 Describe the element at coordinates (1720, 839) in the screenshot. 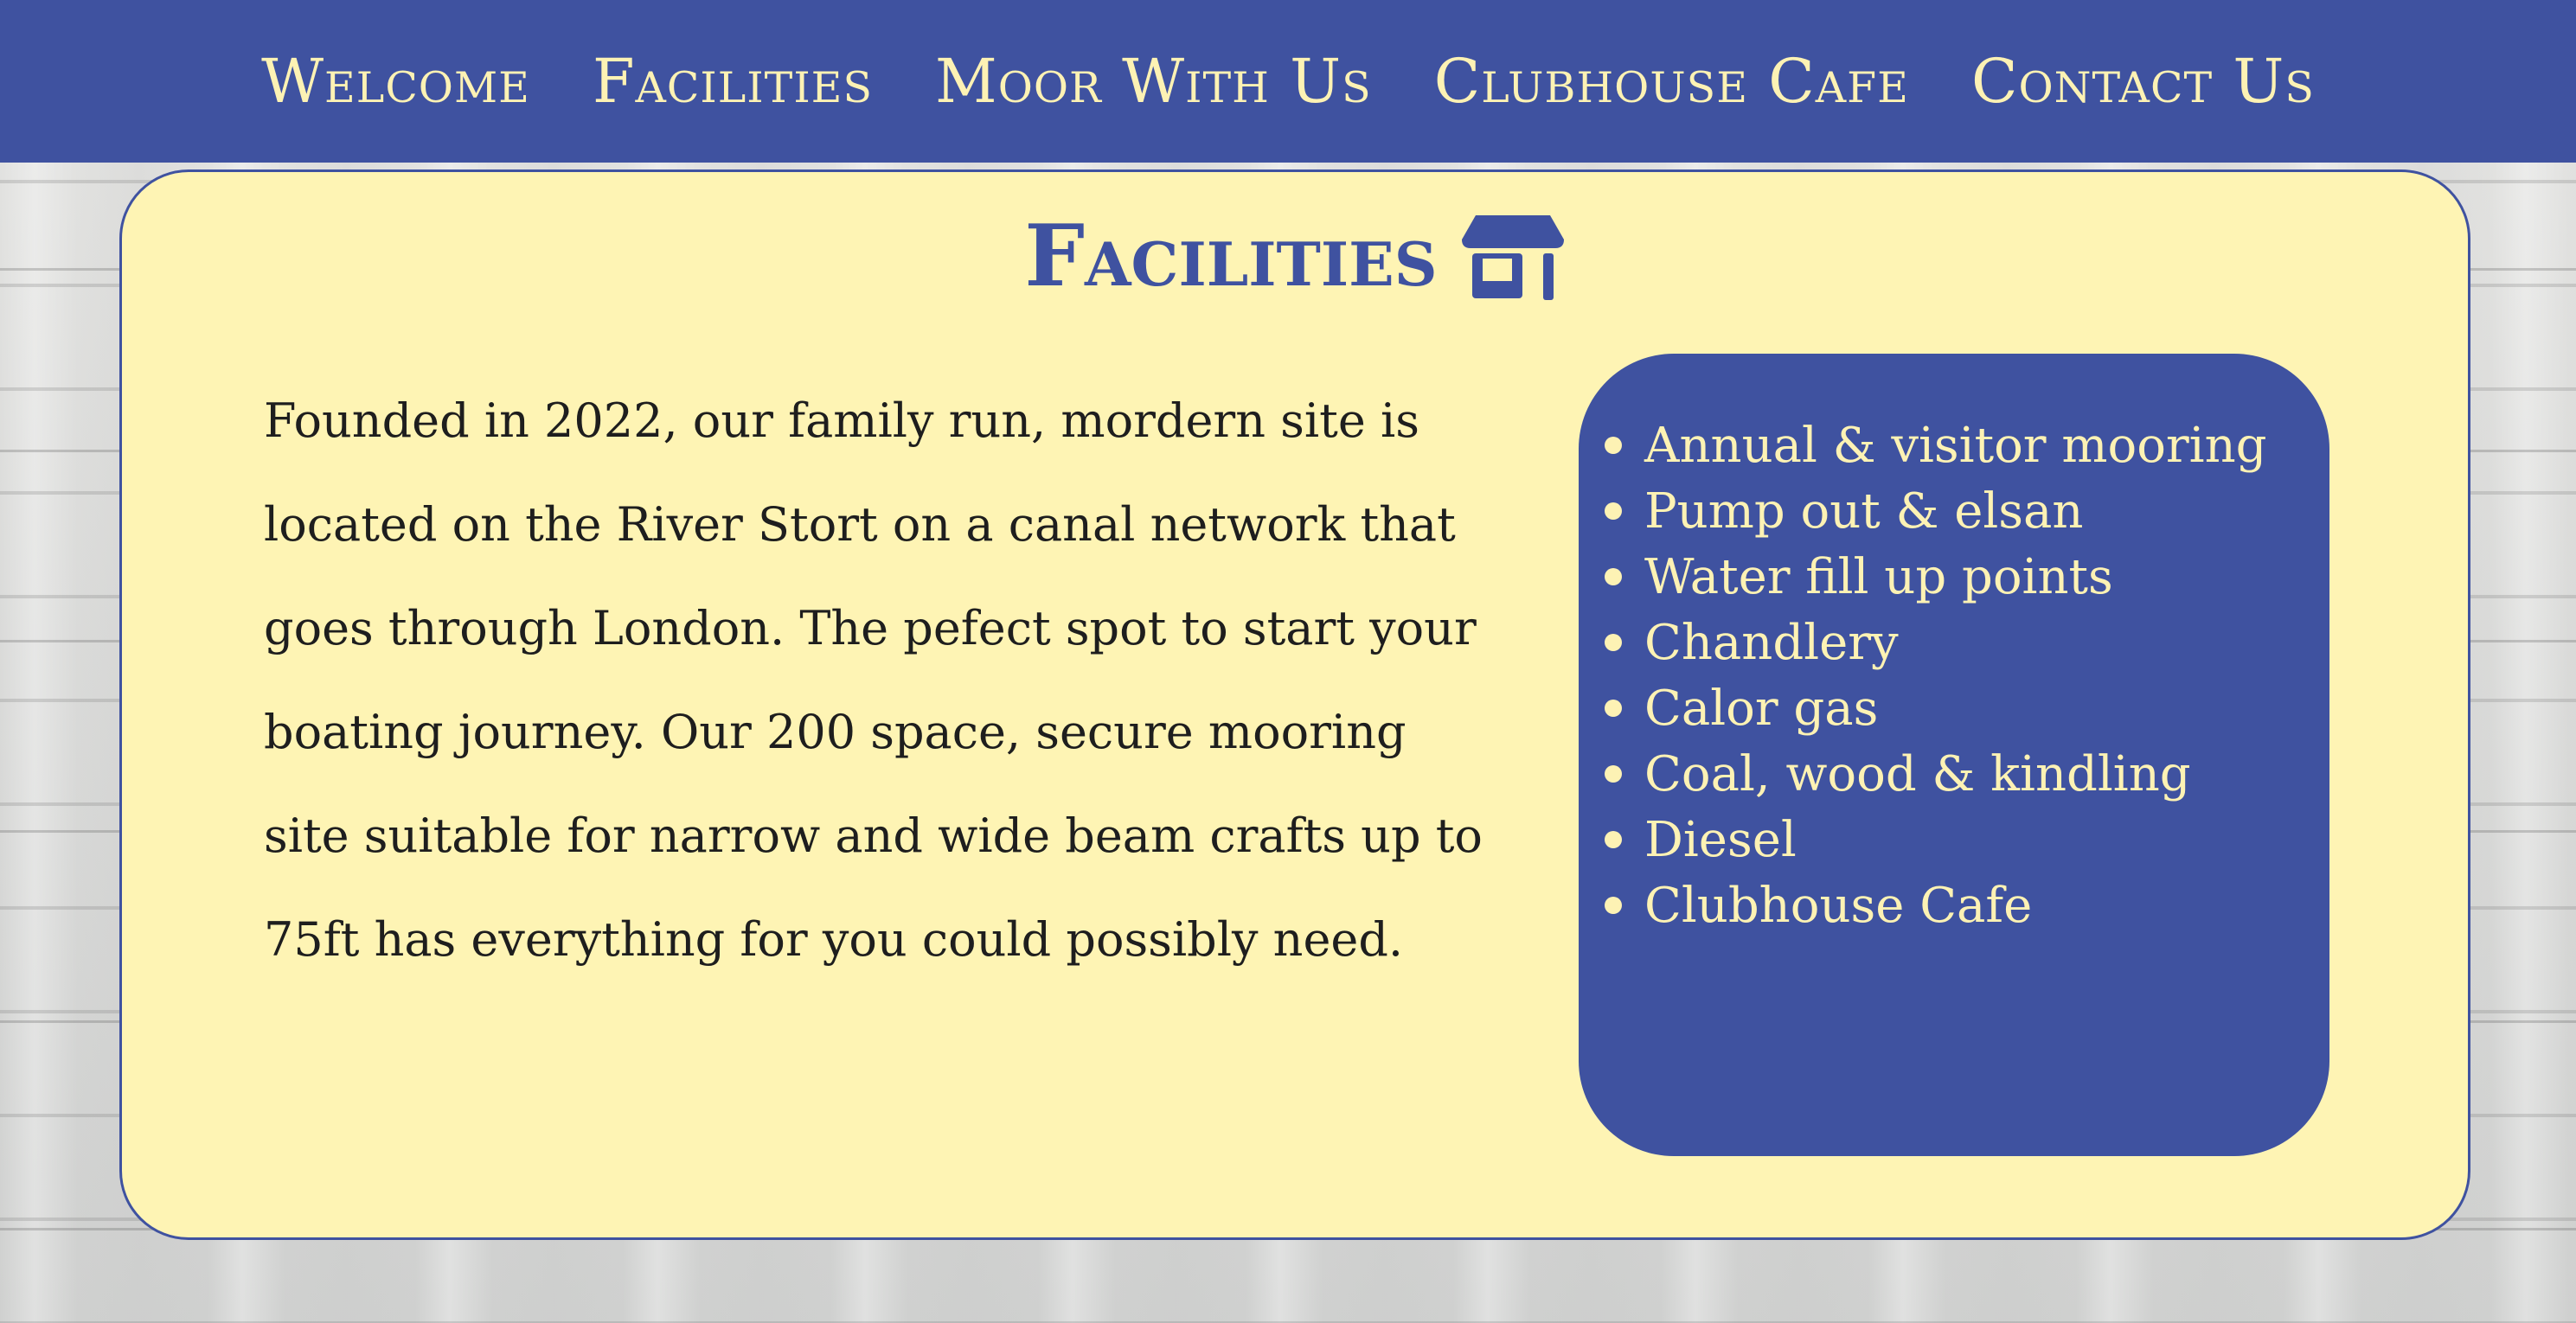

I see `list-item-label: Diesel` at that location.